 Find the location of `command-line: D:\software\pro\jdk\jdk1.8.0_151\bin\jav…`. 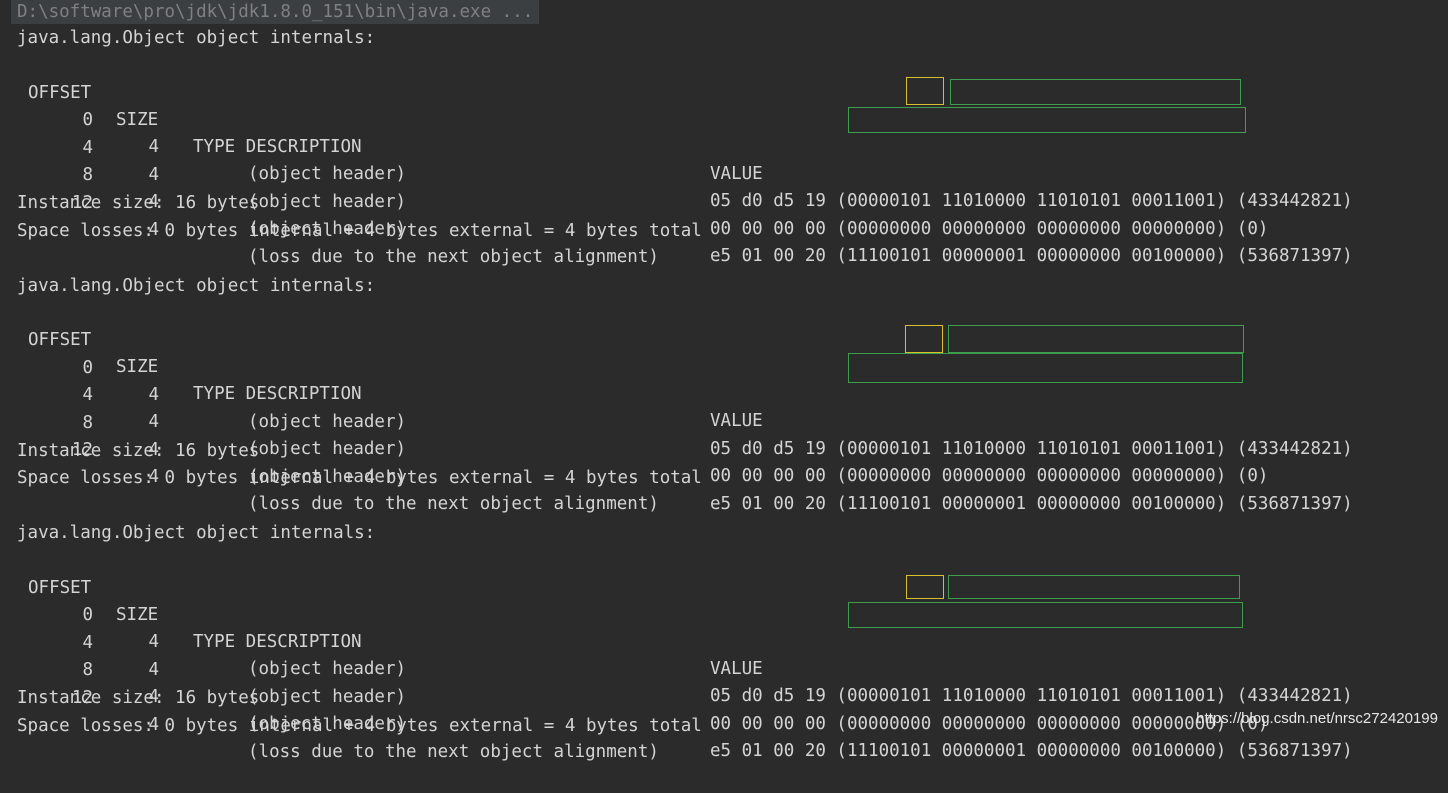

command-line: D:\software\pro\jdk\jdk1.8.0_151\bin\jav… is located at coordinates (275, 12).